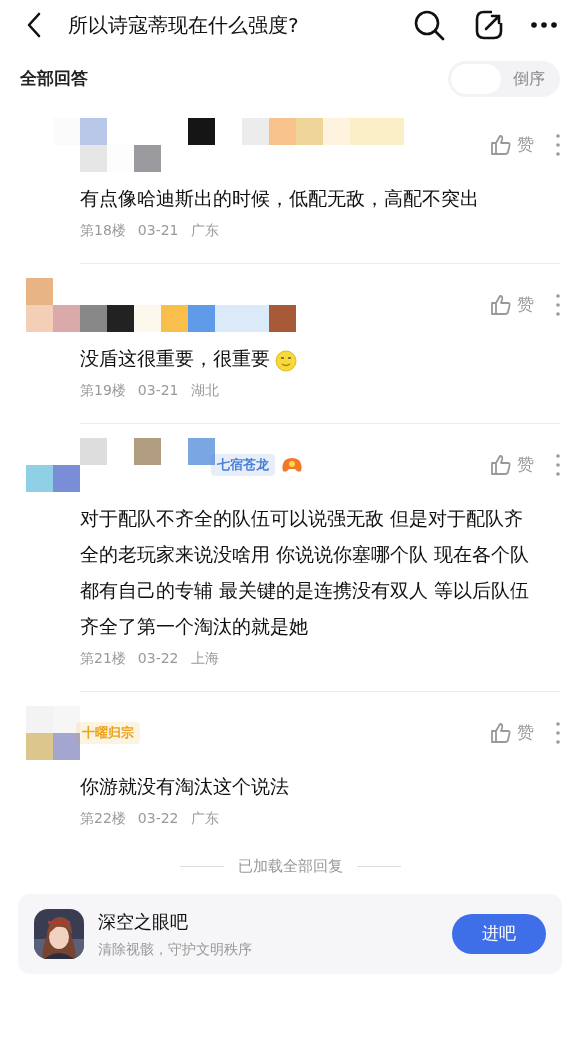 The image size is (580, 1040). What do you see at coordinates (429, 25) in the screenshot?
I see `search-icon` at bounding box center [429, 25].